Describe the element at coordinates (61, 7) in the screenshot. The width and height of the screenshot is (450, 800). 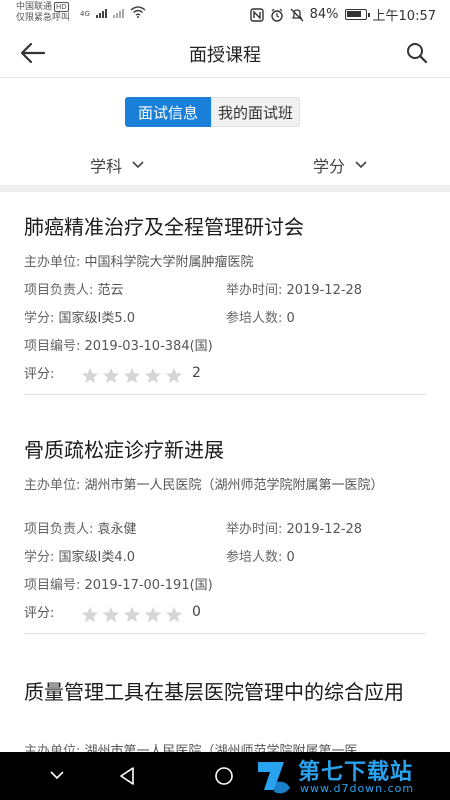
I see `hd-badge: HD` at that location.